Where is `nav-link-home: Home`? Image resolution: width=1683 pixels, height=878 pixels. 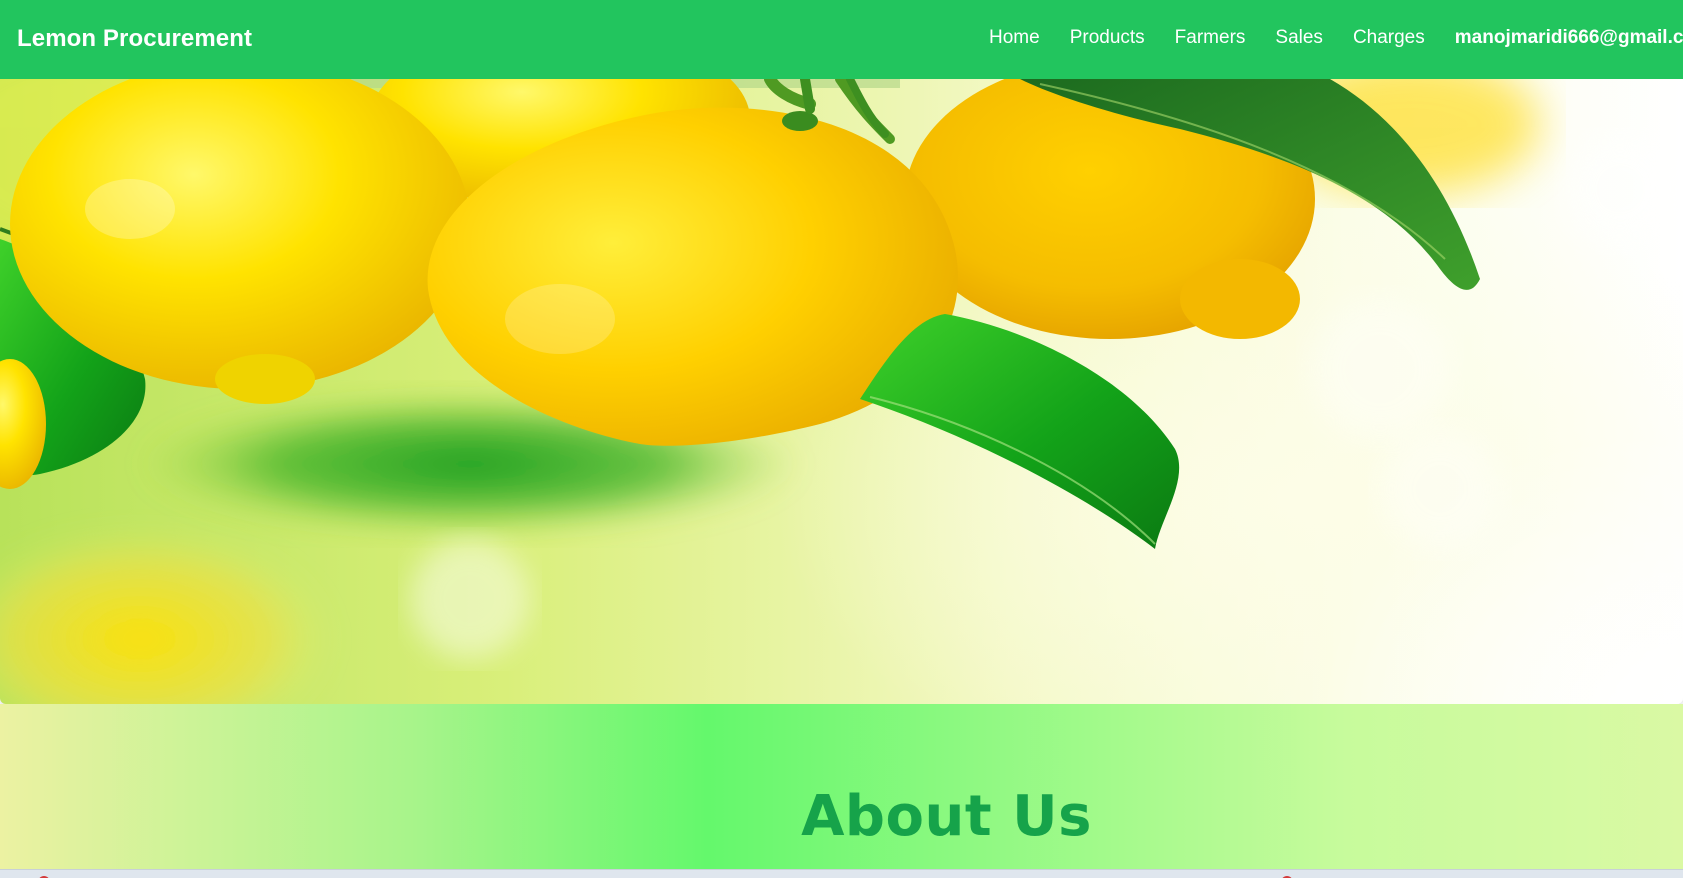 nav-link-home: Home is located at coordinates (1014, 38).